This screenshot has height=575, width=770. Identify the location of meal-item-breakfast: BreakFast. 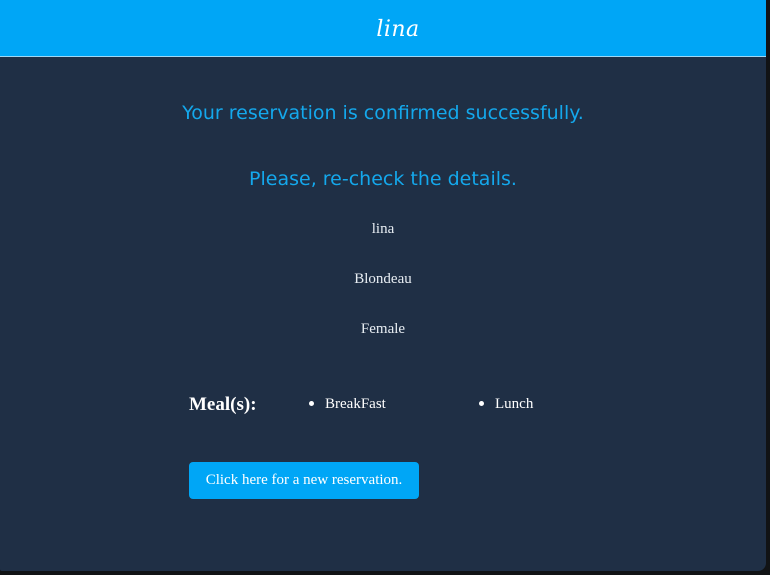
(347, 404).